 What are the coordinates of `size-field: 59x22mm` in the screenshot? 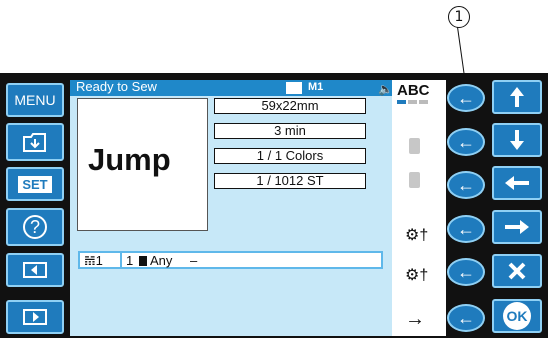 It's located at (290, 106).